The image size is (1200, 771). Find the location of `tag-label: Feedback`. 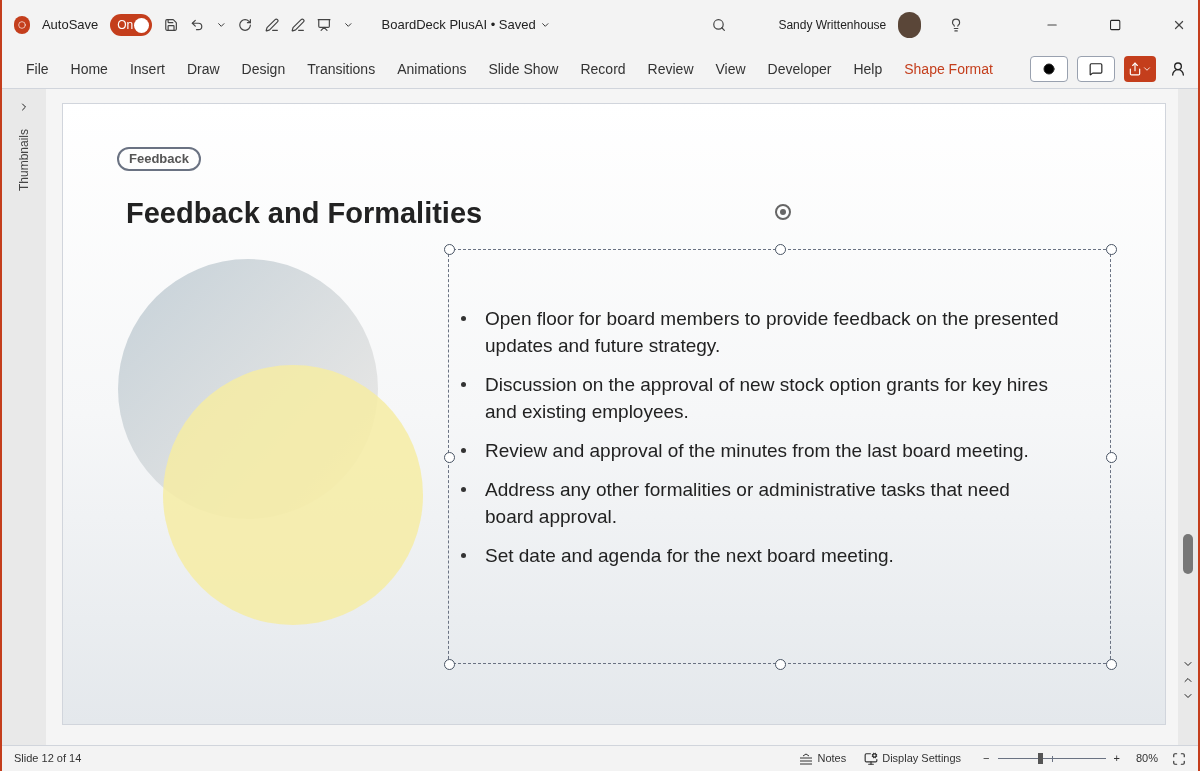

tag-label: Feedback is located at coordinates (159, 159).